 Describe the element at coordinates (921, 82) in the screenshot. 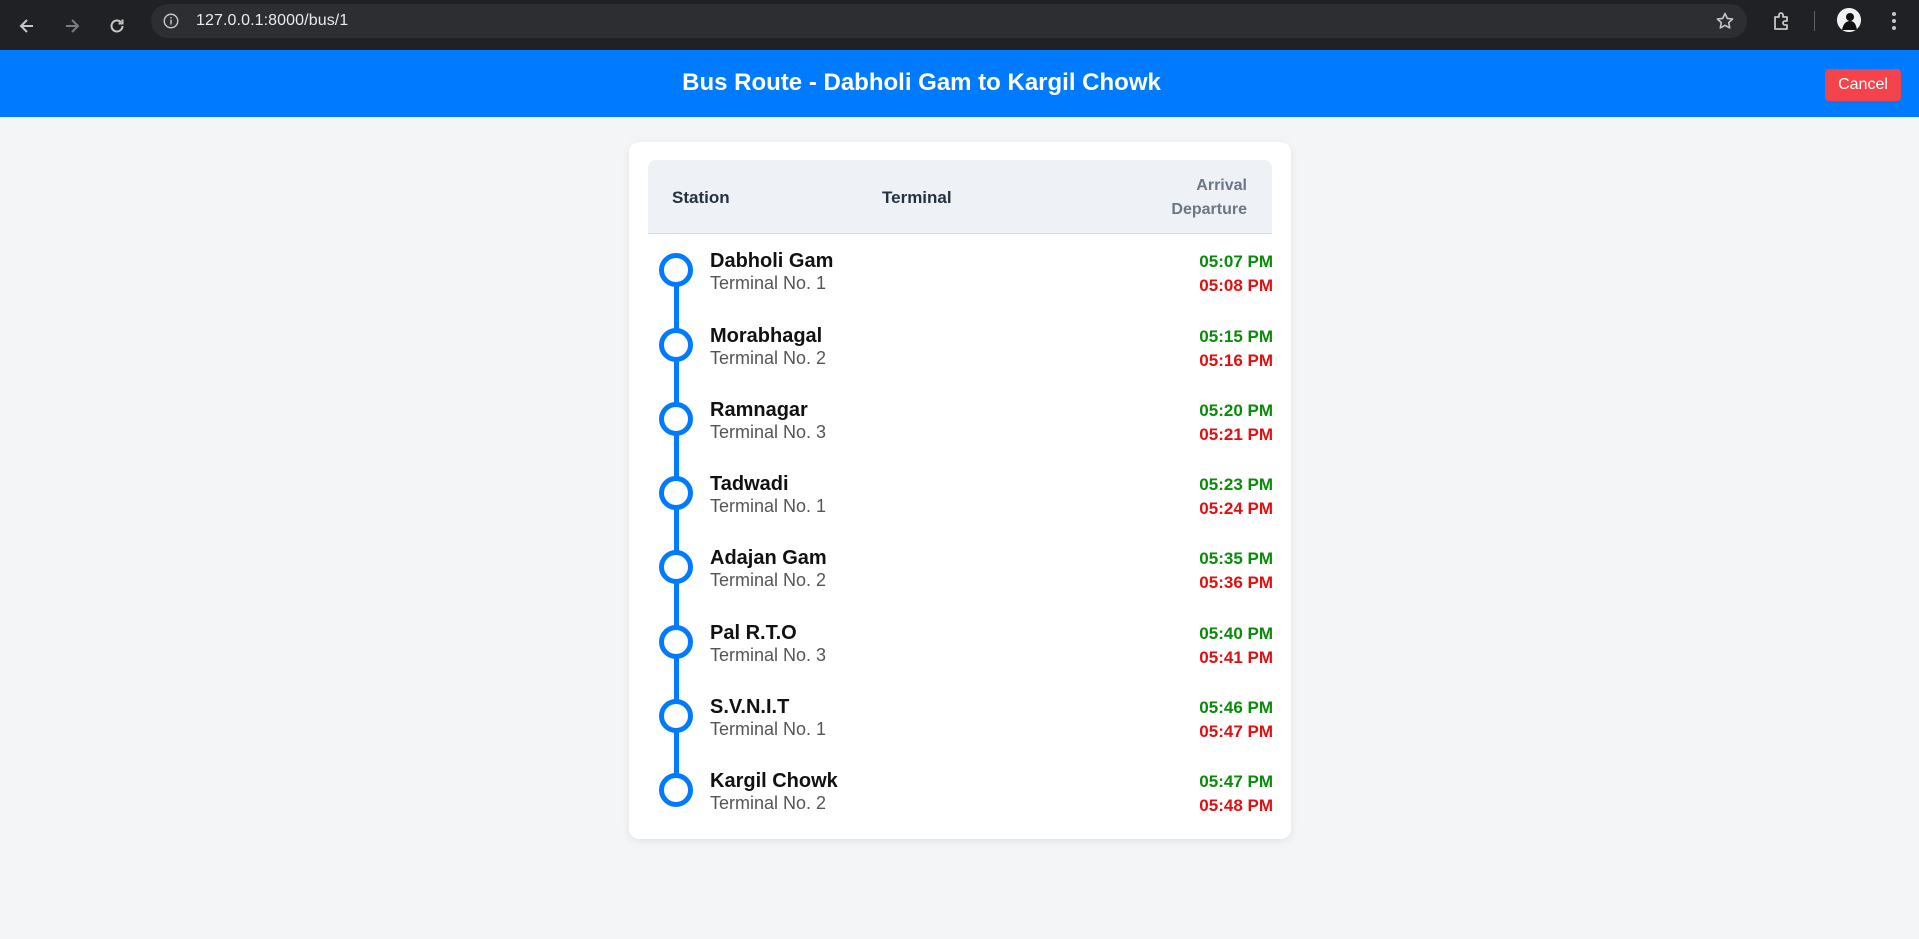

I see `page-title: Bus Route - Dabholi Gam to Kargil Chowk` at that location.